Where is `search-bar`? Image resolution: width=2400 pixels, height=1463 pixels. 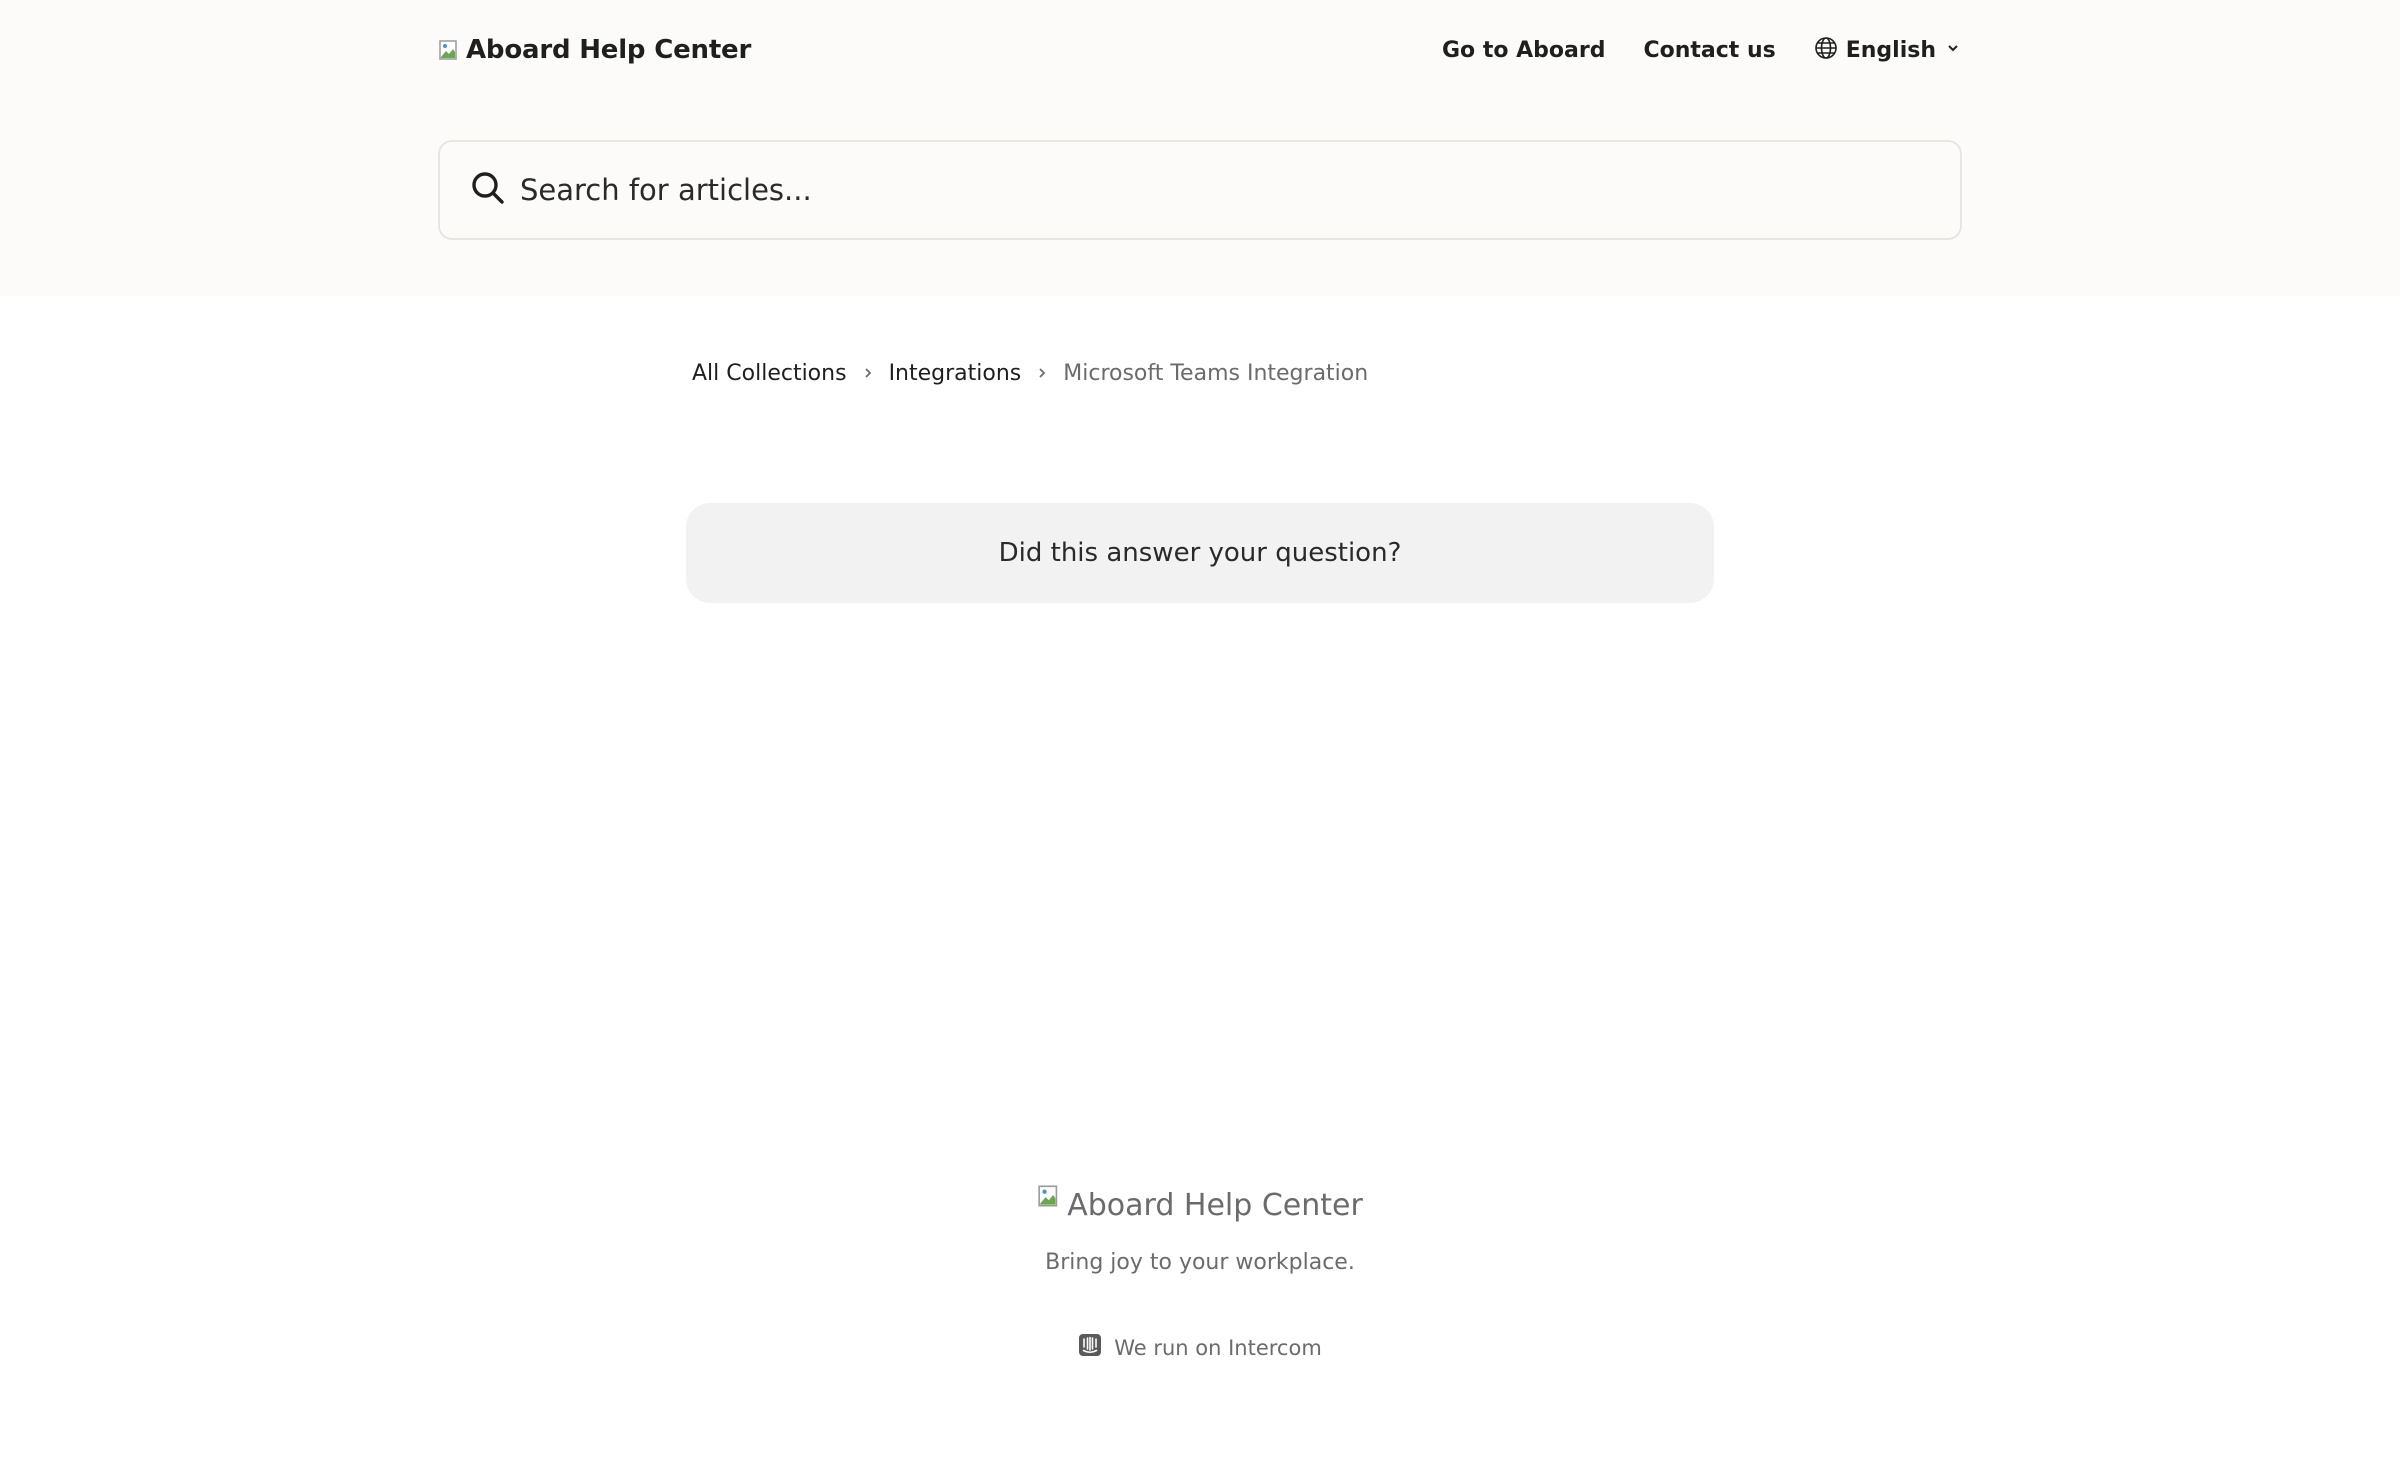
search-bar is located at coordinates (1200, 190).